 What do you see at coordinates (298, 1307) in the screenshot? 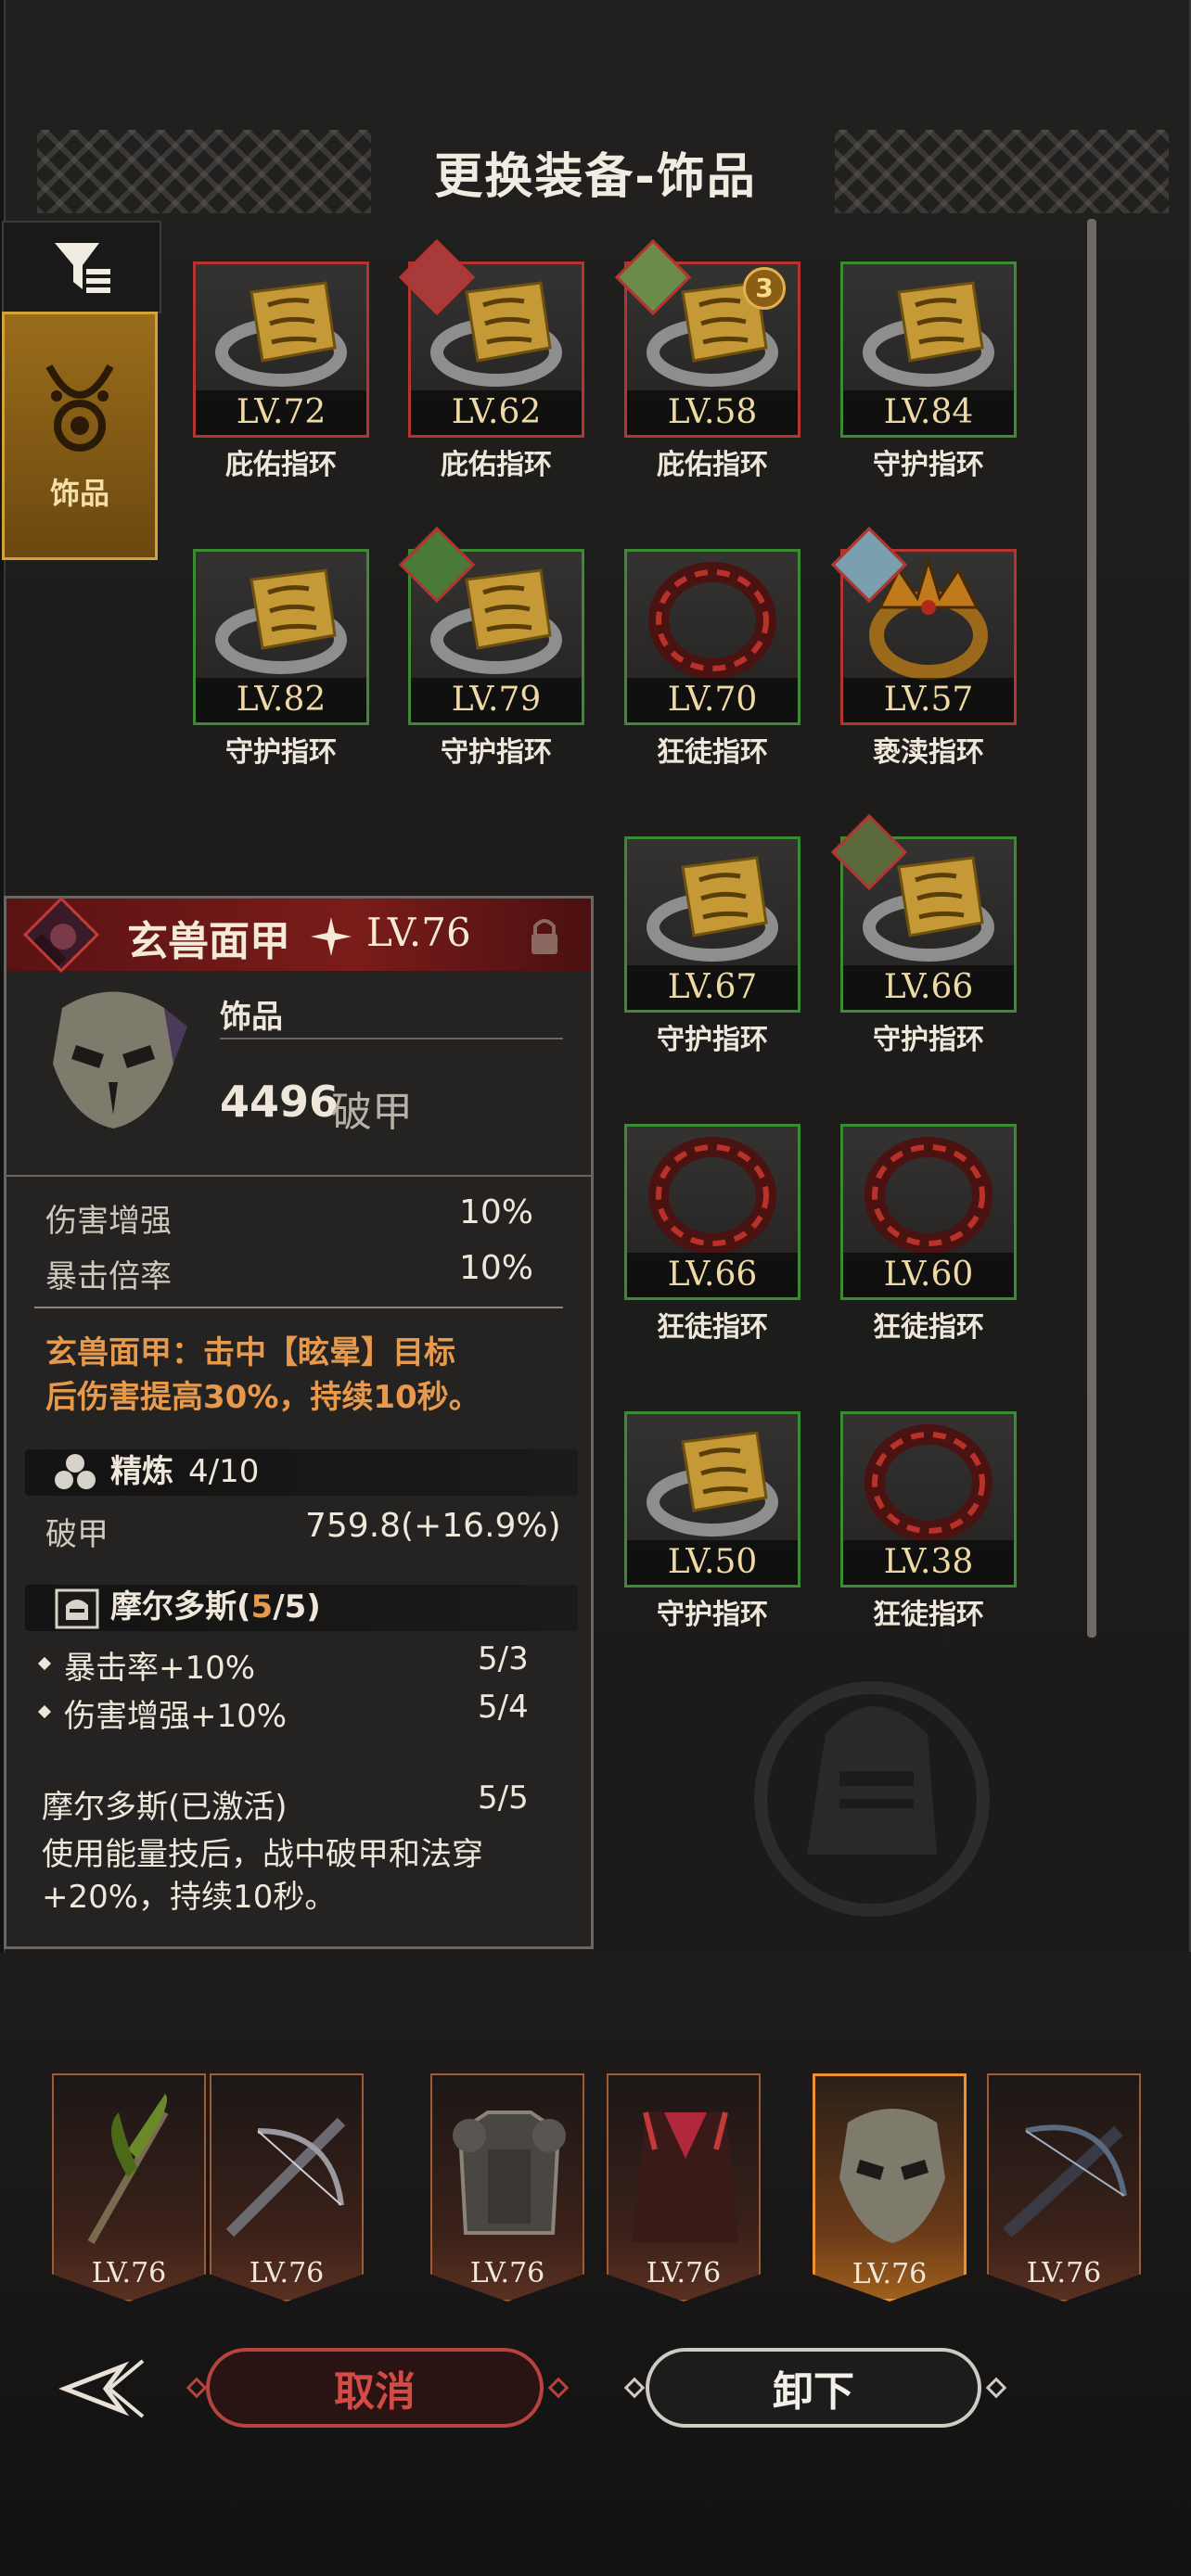
I see `ornament-divider` at bounding box center [298, 1307].